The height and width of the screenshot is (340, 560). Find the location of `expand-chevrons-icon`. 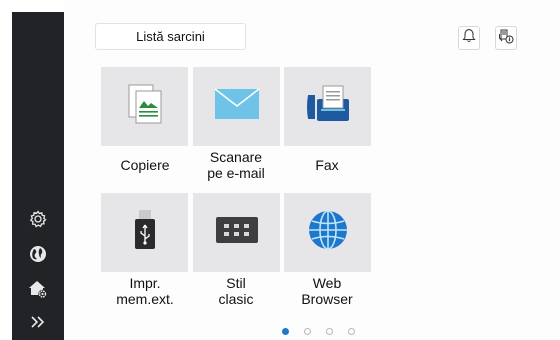

expand-chevrons-icon is located at coordinates (38, 322).